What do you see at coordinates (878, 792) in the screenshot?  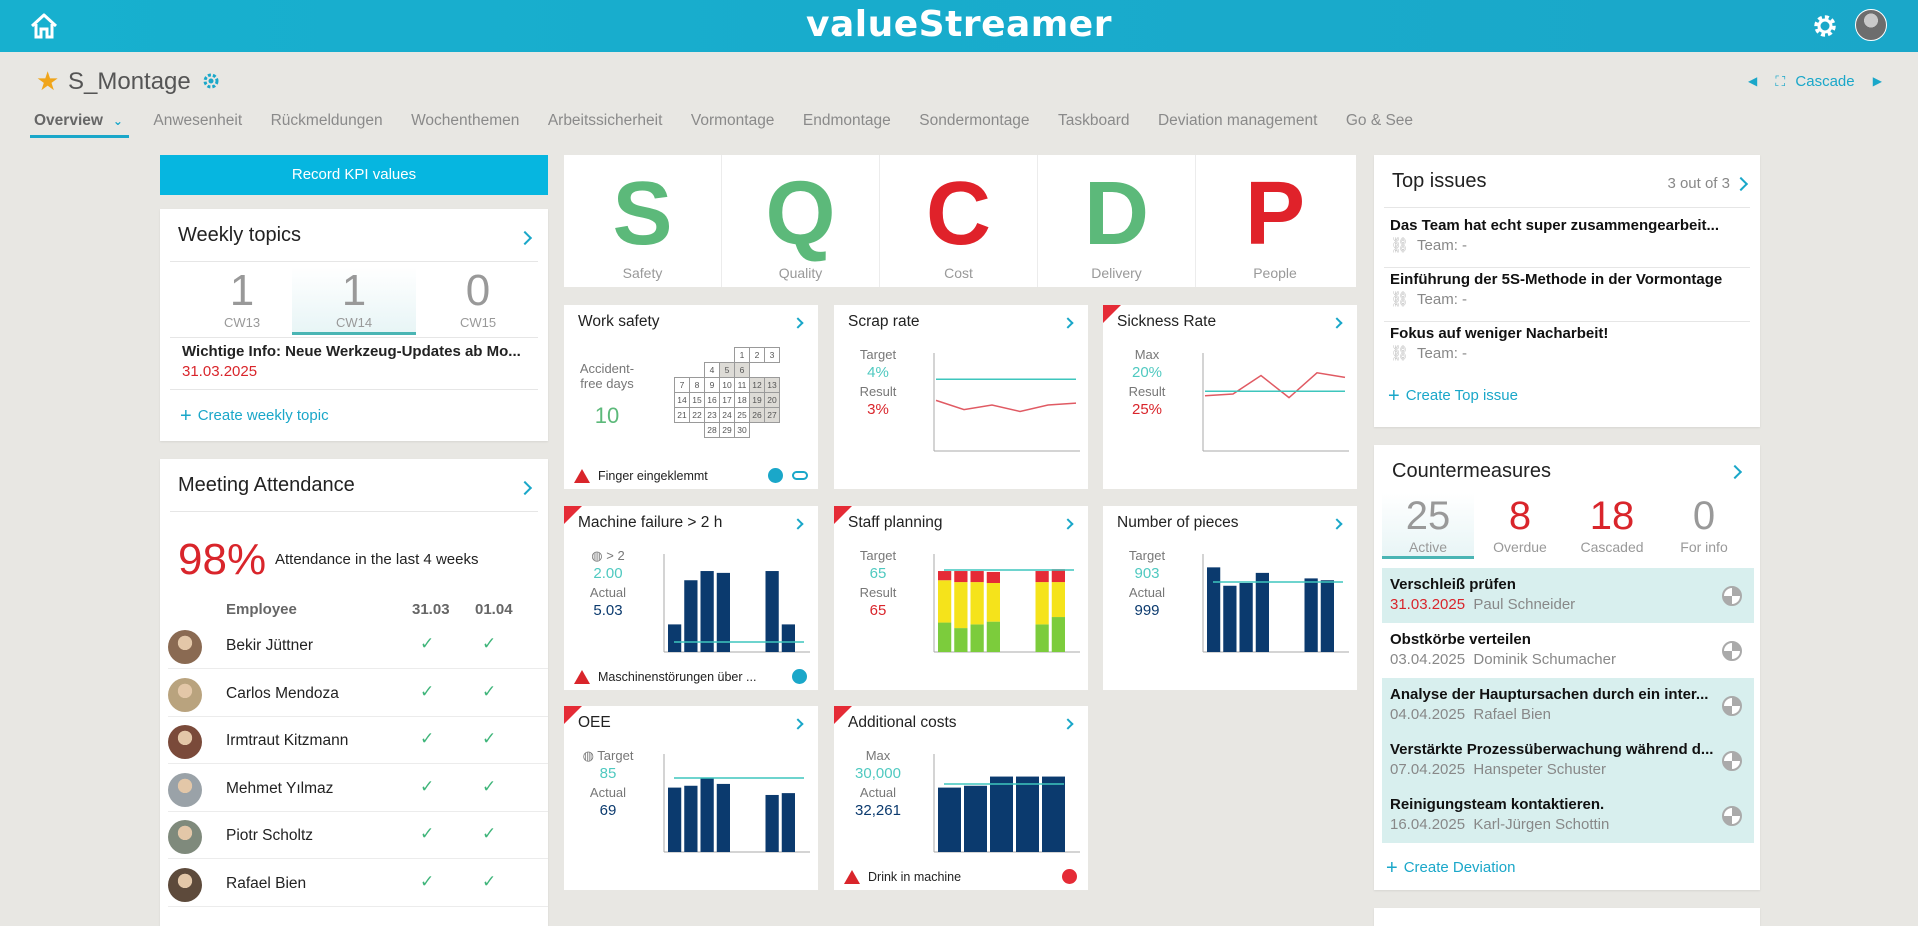 I see `actual-label: Actual` at bounding box center [878, 792].